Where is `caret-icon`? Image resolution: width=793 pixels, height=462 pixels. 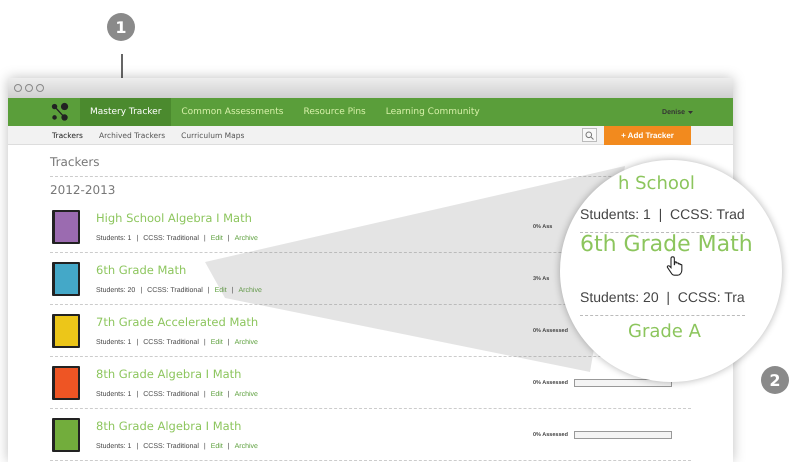
caret-icon is located at coordinates (690, 112).